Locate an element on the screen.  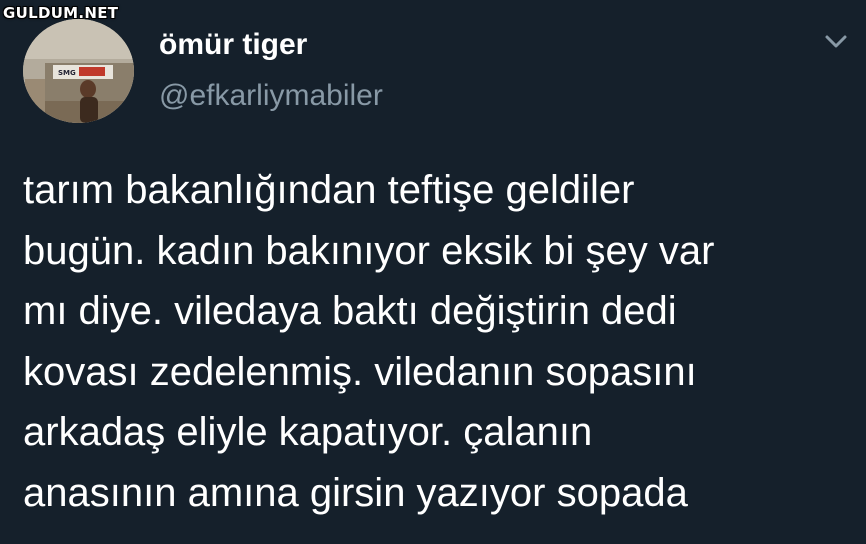
chevron-down-icon is located at coordinates (836, 42).